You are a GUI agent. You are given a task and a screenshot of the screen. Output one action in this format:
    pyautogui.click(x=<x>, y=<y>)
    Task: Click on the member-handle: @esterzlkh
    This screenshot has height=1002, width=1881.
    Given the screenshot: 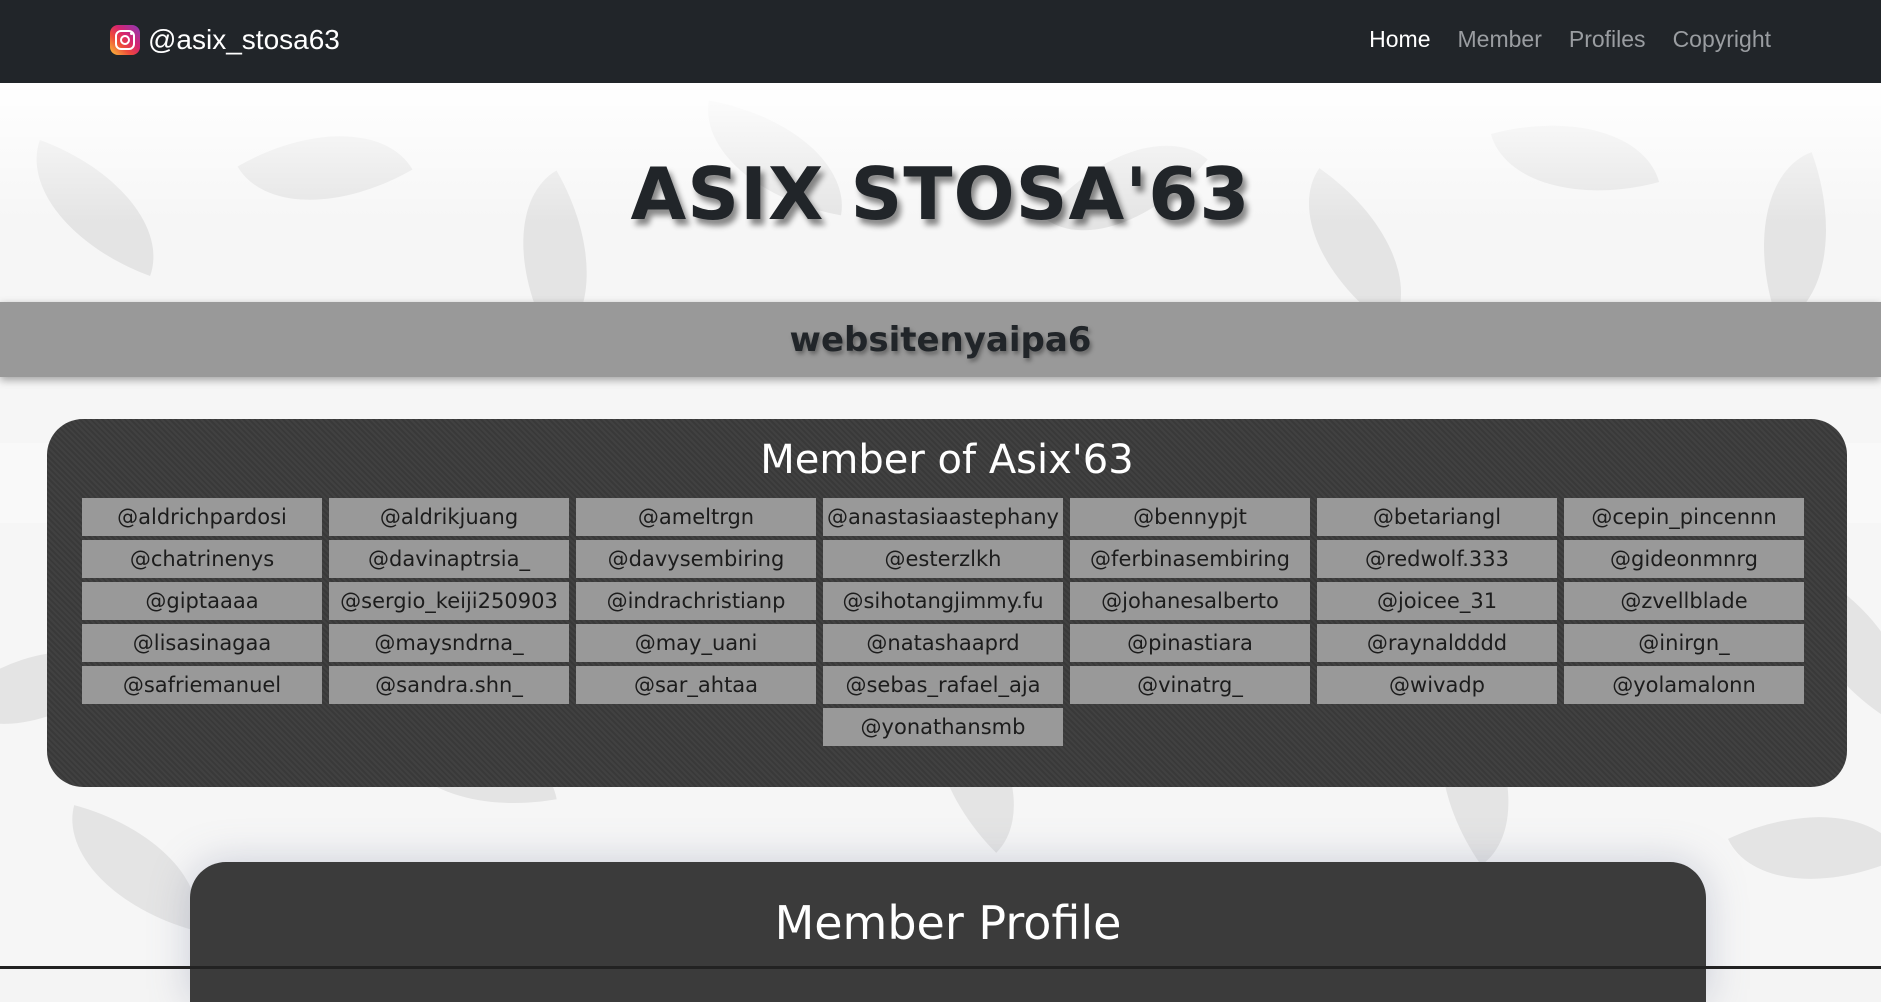 What is the action you would take?
    pyautogui.click(x=943, y=559)
    